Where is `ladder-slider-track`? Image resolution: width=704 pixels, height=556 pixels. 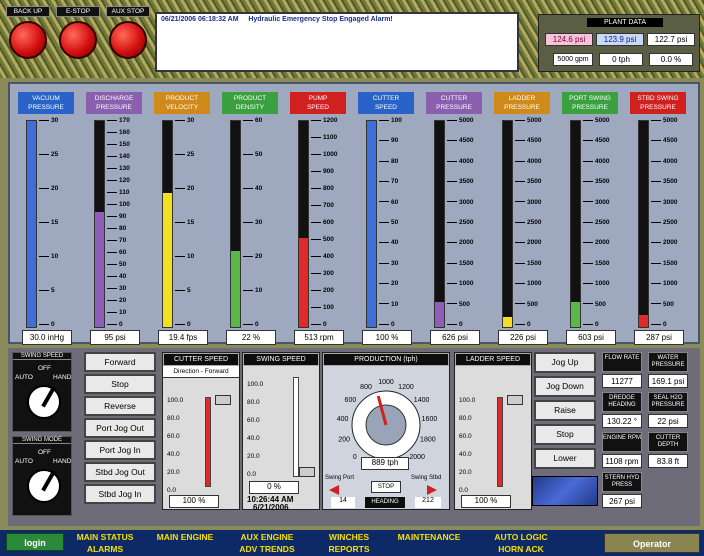 ladder-slider-track is located at coordinates (500, 442).